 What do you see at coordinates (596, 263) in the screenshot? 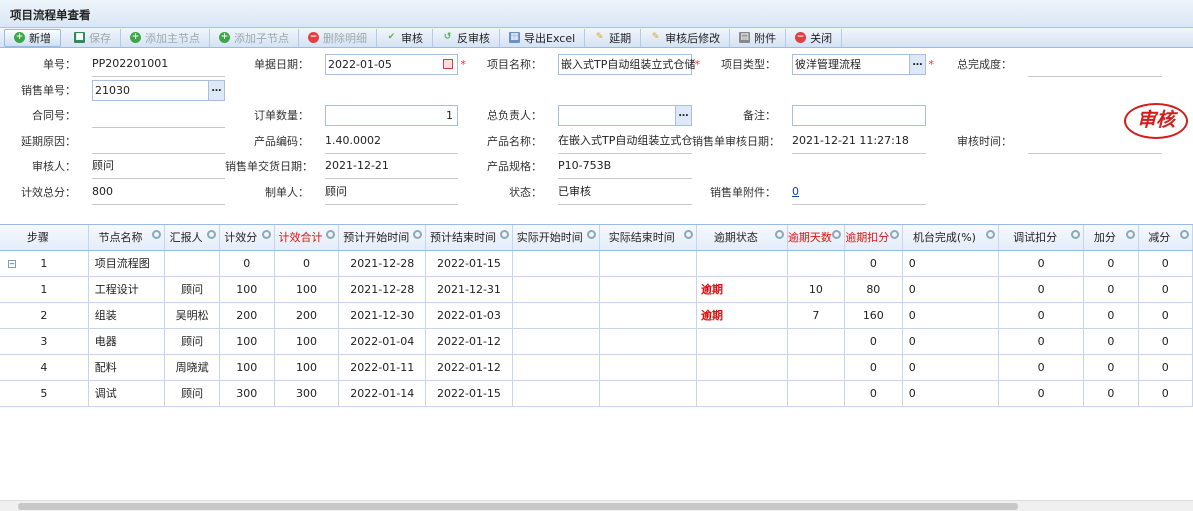
I see `table-row: 1− 项目流程图 0 0 2021-12-28 2022-01-15 0 0 0 0 0` at bounding box center [596, 263].